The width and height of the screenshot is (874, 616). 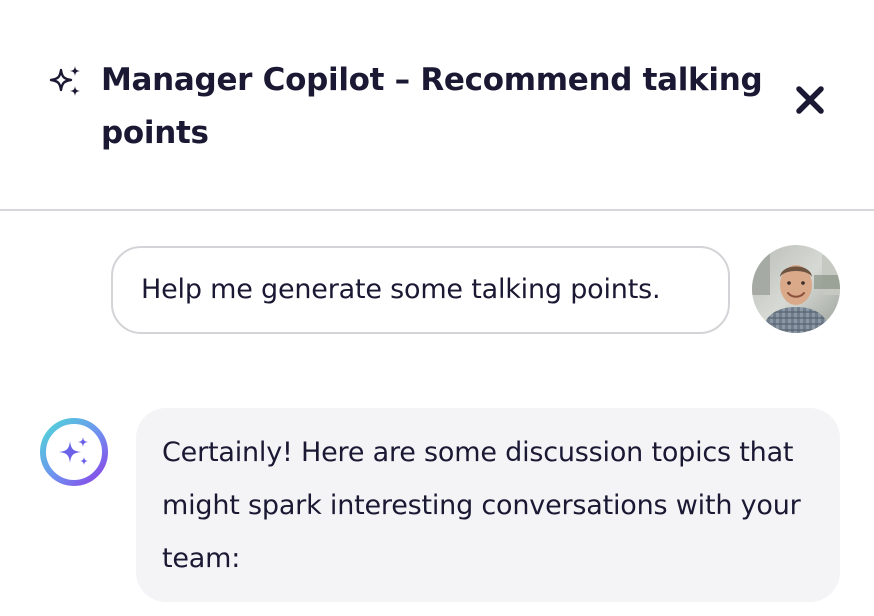 I want to click on sparkles-icon, so click(x=66, y=82).